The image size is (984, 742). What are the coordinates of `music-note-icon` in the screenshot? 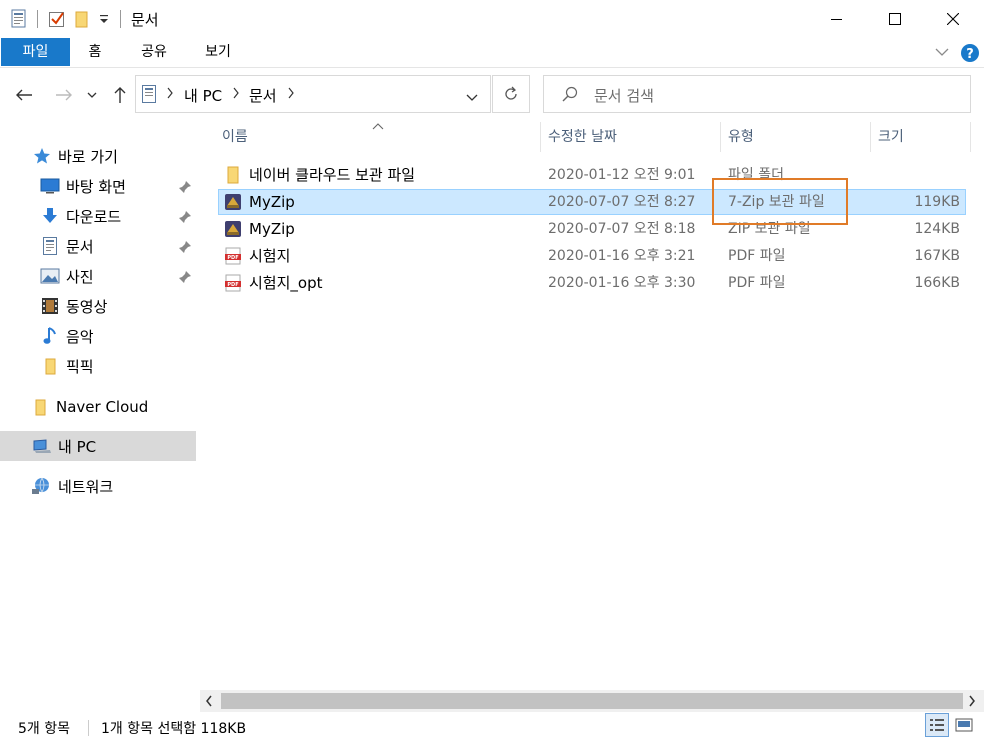 It's located at (50, 336).